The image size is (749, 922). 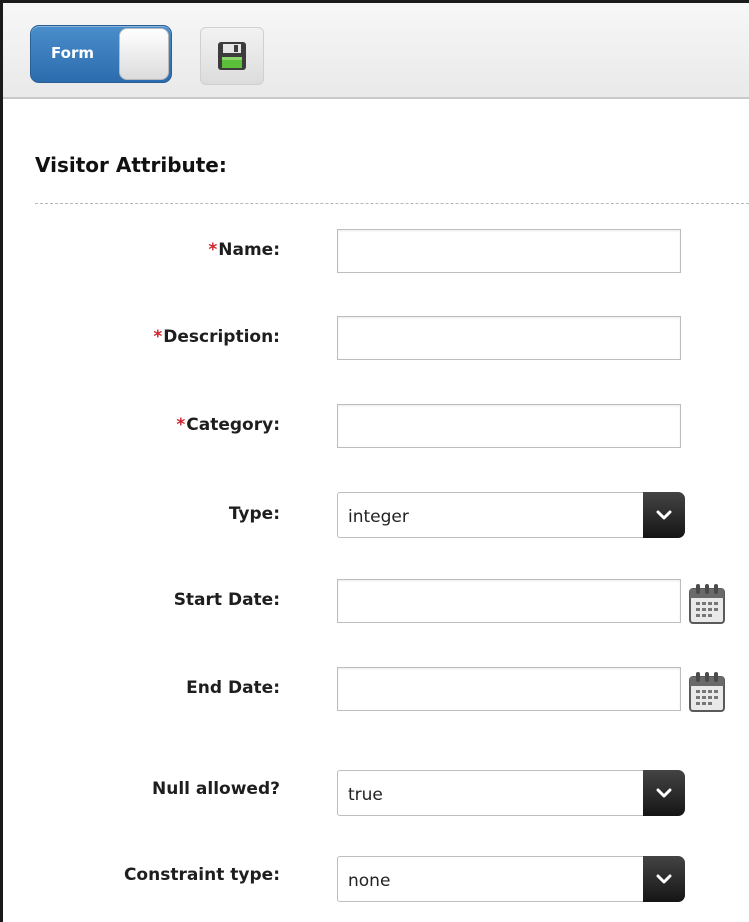 I want to click on form-mode-toggle: Form, so click(x=101, y=54).